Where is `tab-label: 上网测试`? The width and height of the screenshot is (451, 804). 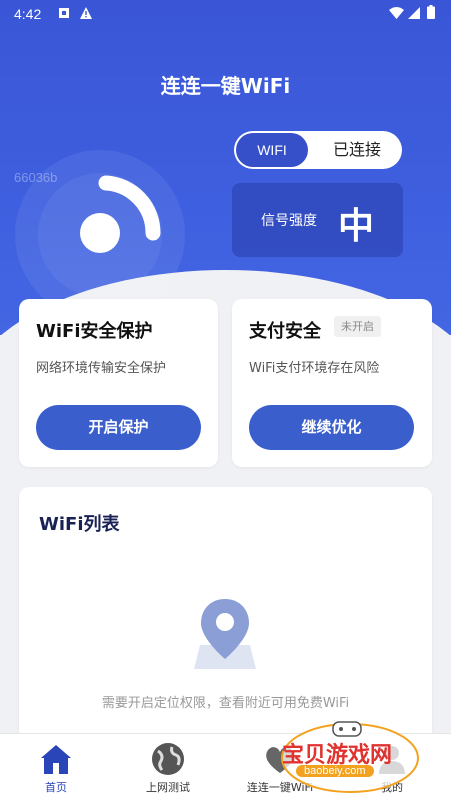 tab-label: 上网测试 is located at coordinates (168, 787).